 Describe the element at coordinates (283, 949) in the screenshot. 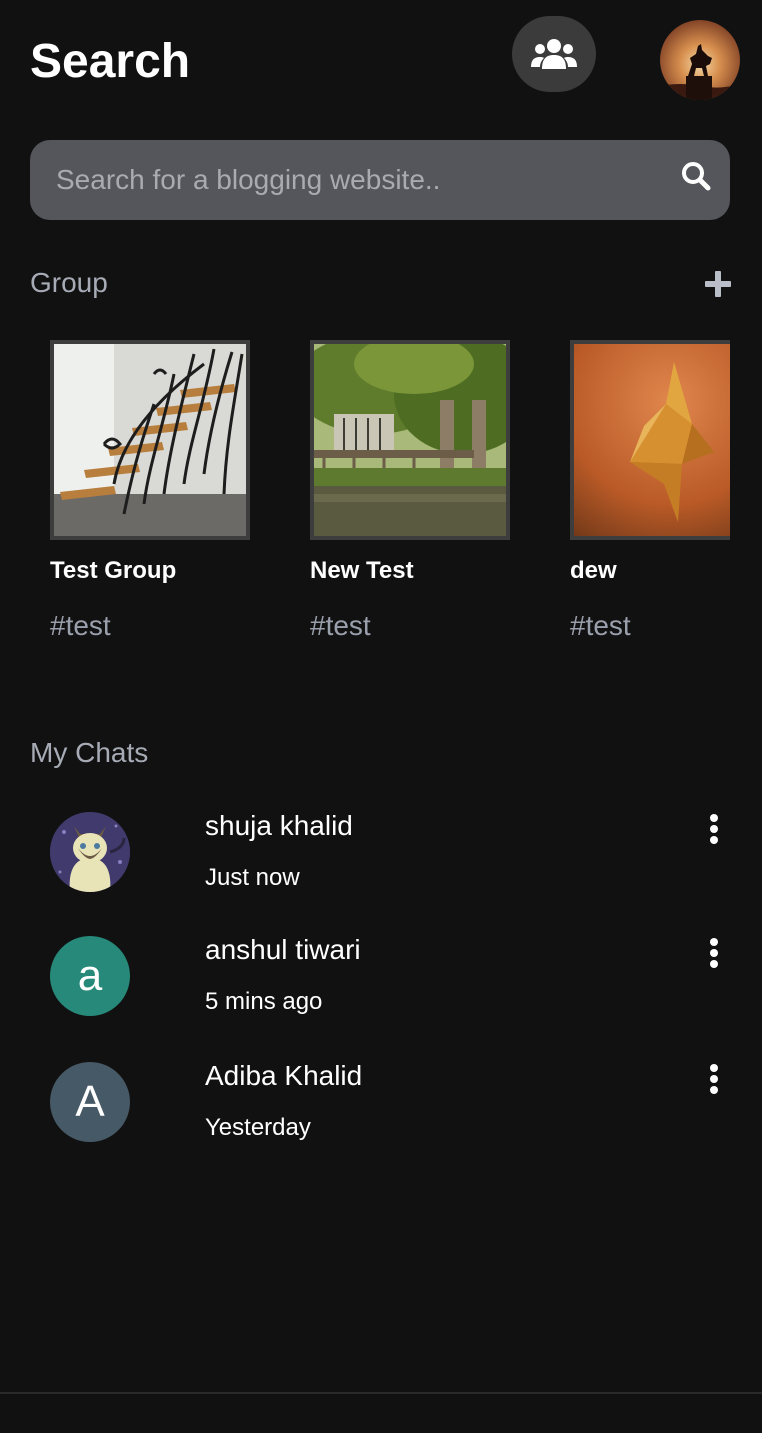

I see `chat-name: anshul tiwari` at that location.